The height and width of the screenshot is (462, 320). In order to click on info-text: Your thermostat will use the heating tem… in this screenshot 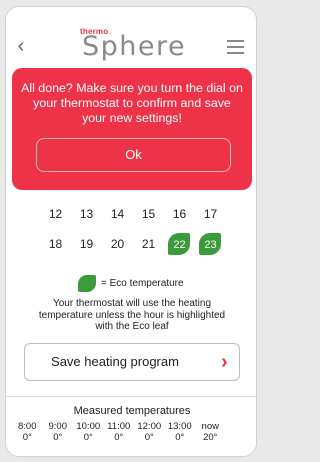, I will do `click(132, 315)`.